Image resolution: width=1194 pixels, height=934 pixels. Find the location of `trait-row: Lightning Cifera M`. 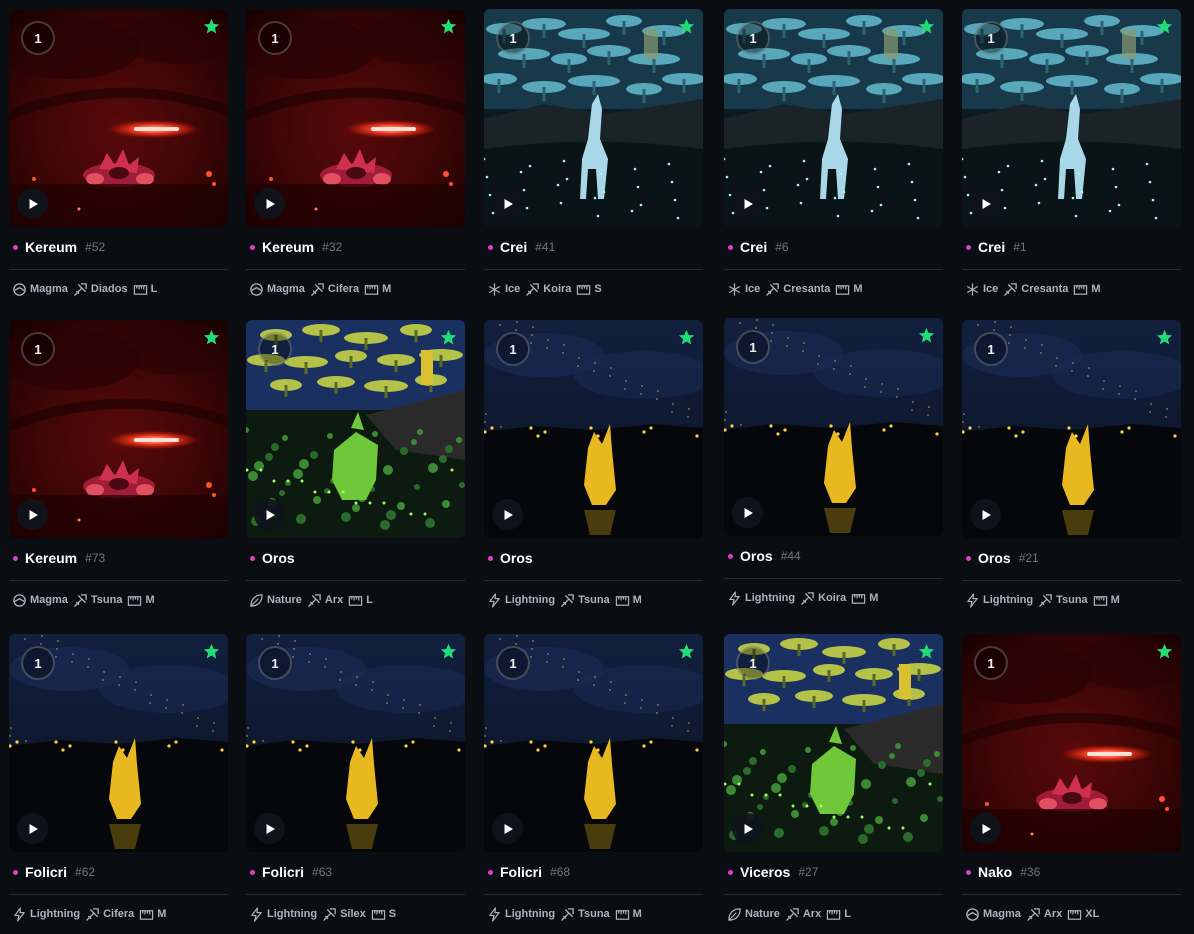

trait-row: Lightning Cifera M is located at coordinates (91, 914).